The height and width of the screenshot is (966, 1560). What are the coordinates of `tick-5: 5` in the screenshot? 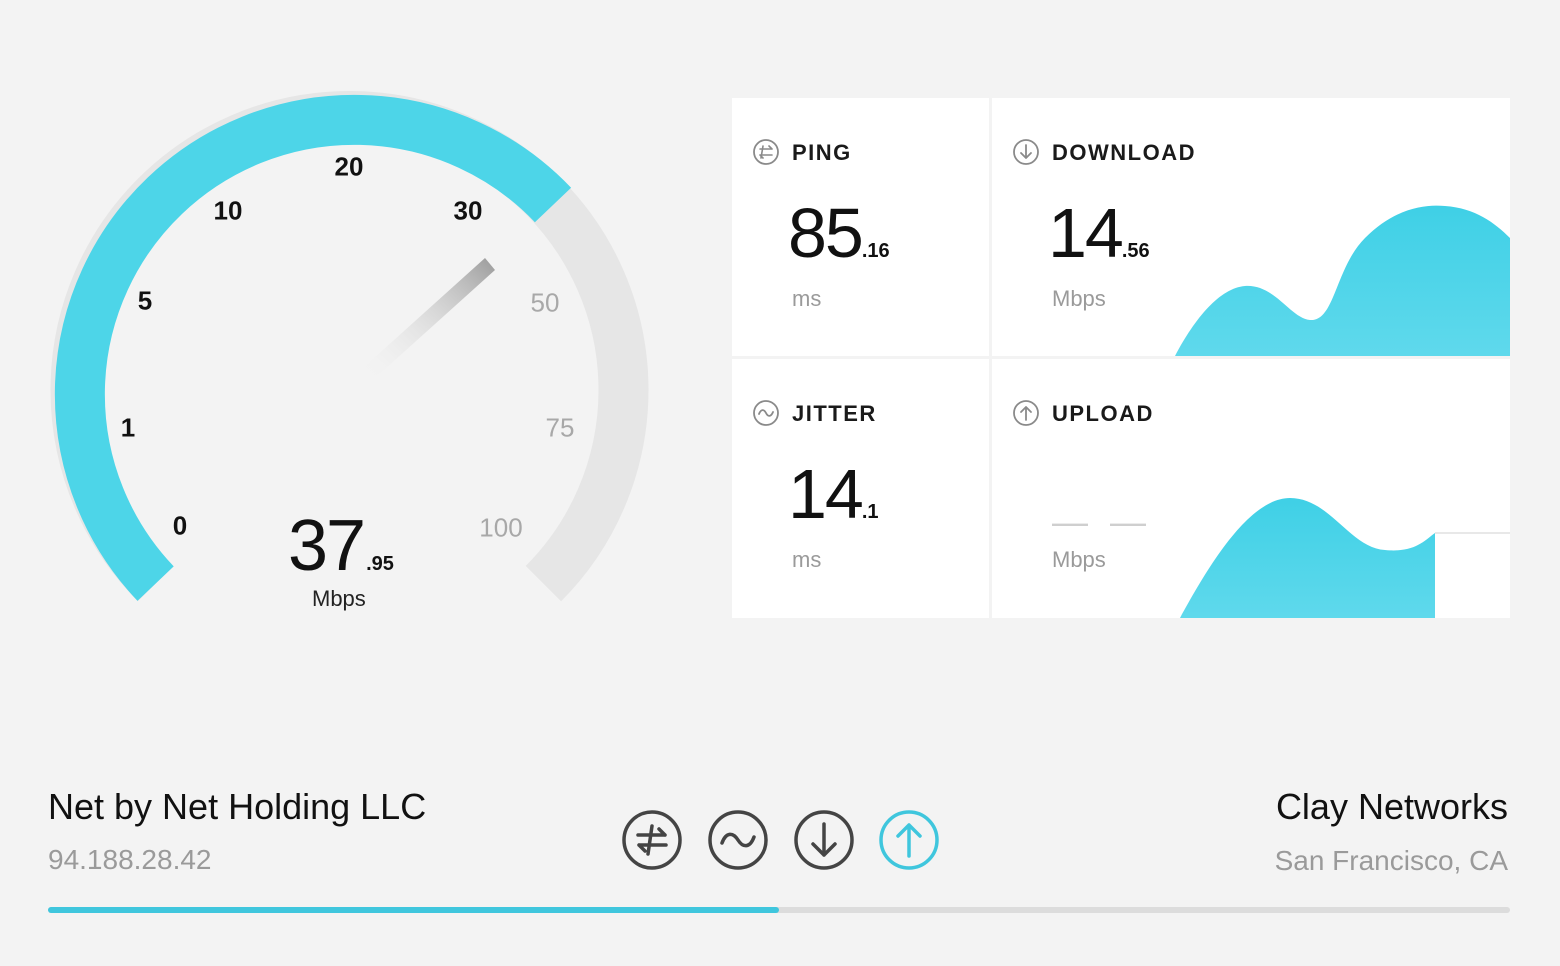 It's located at (145, 300).